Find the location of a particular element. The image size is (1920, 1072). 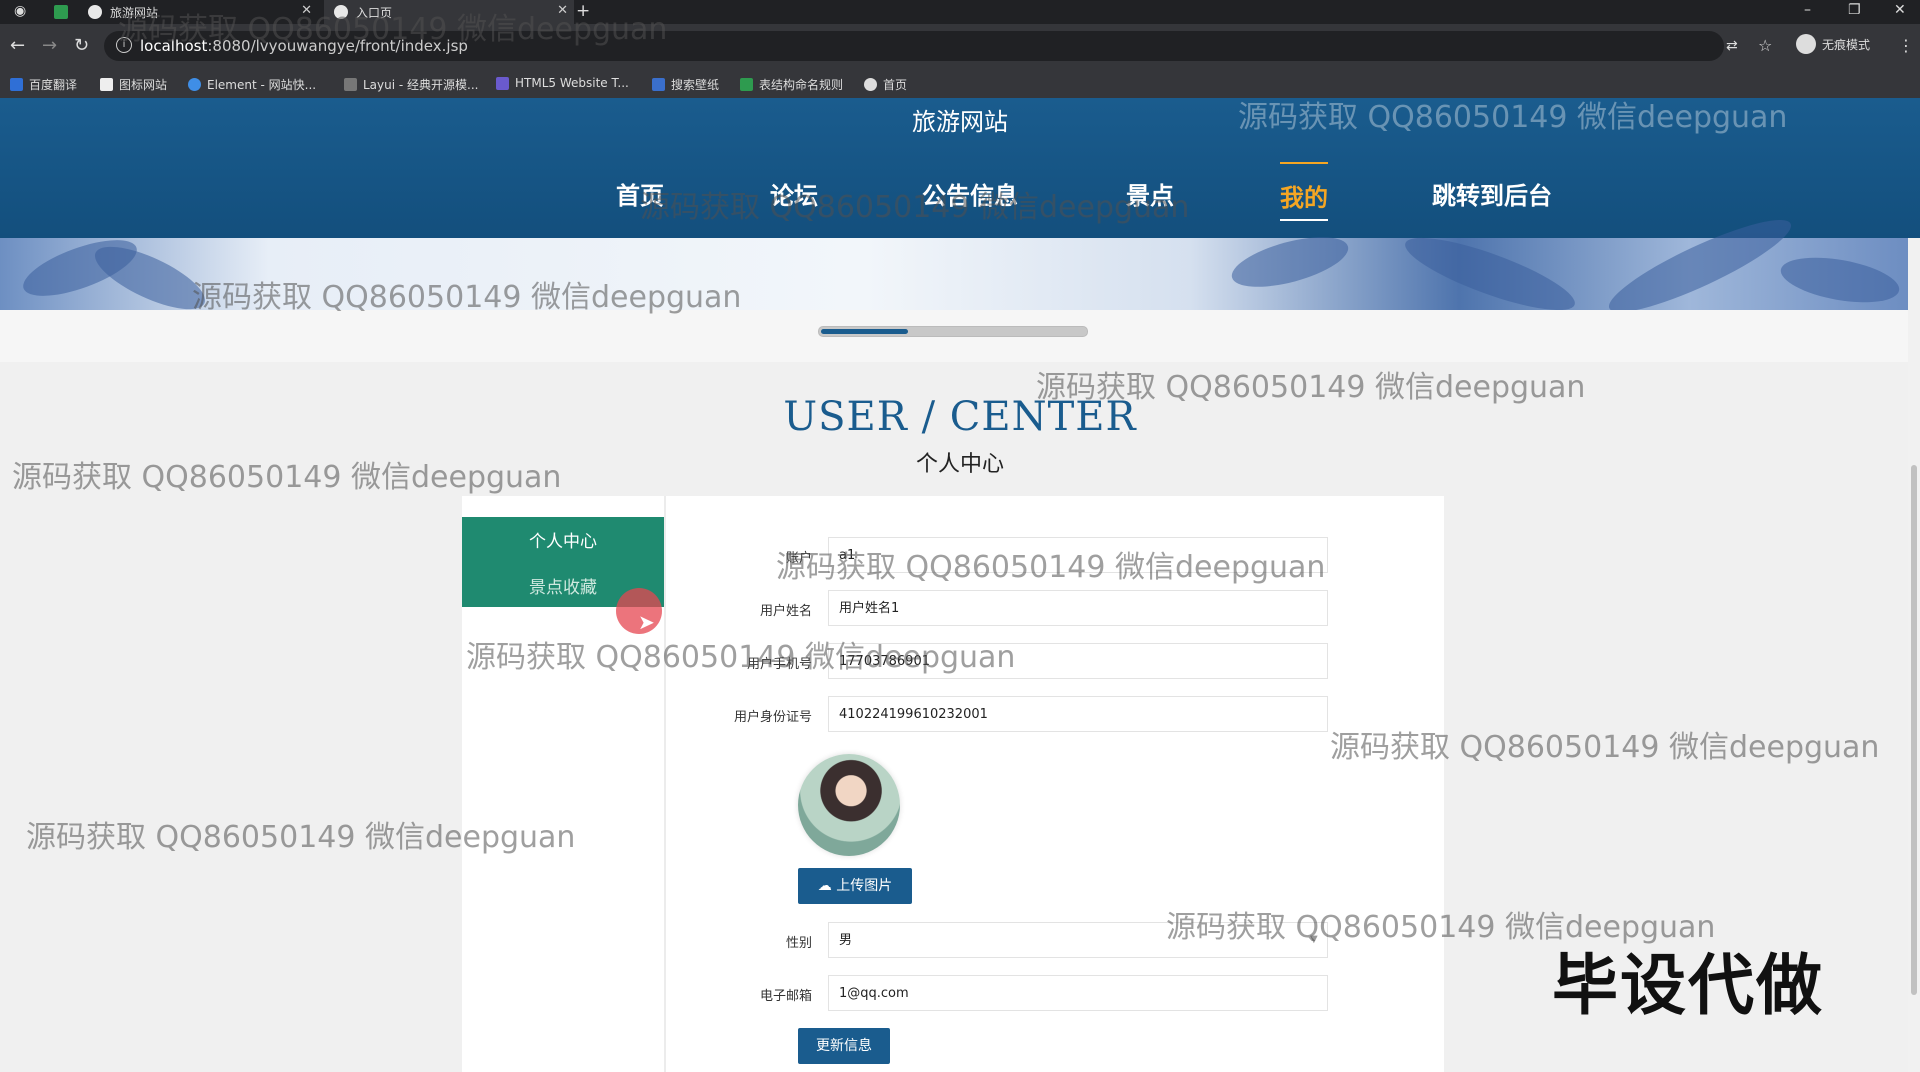

gender-label: 性别 is located at coordinates (798, 943).